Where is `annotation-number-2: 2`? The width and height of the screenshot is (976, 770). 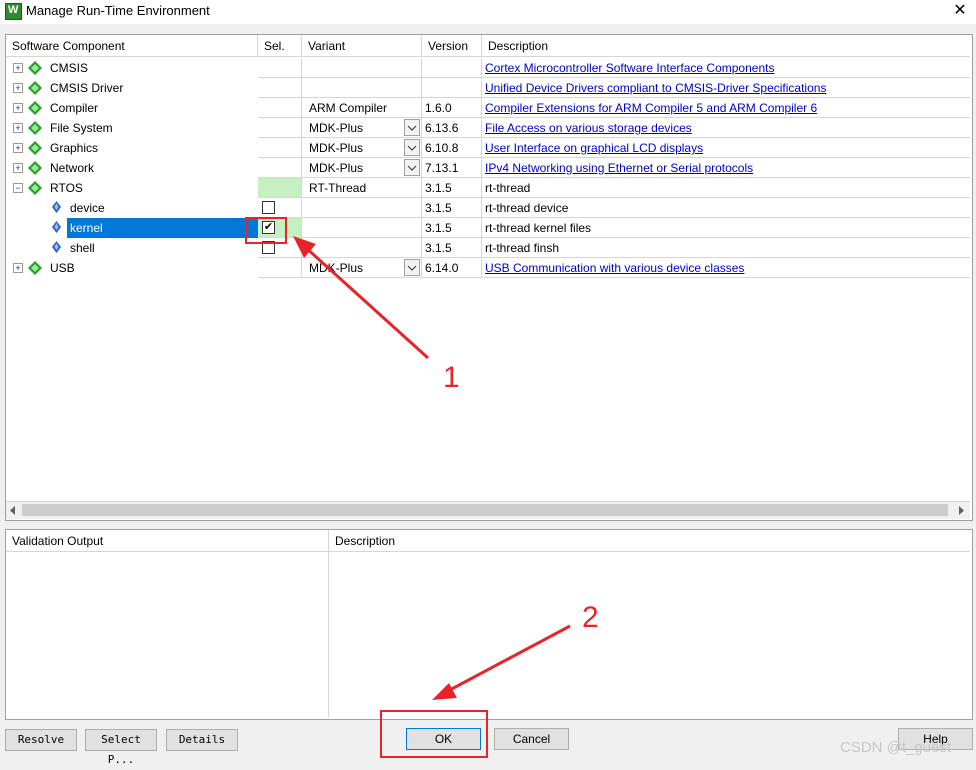 annotation-number-2: 2 is located at coordinates (590, 617).